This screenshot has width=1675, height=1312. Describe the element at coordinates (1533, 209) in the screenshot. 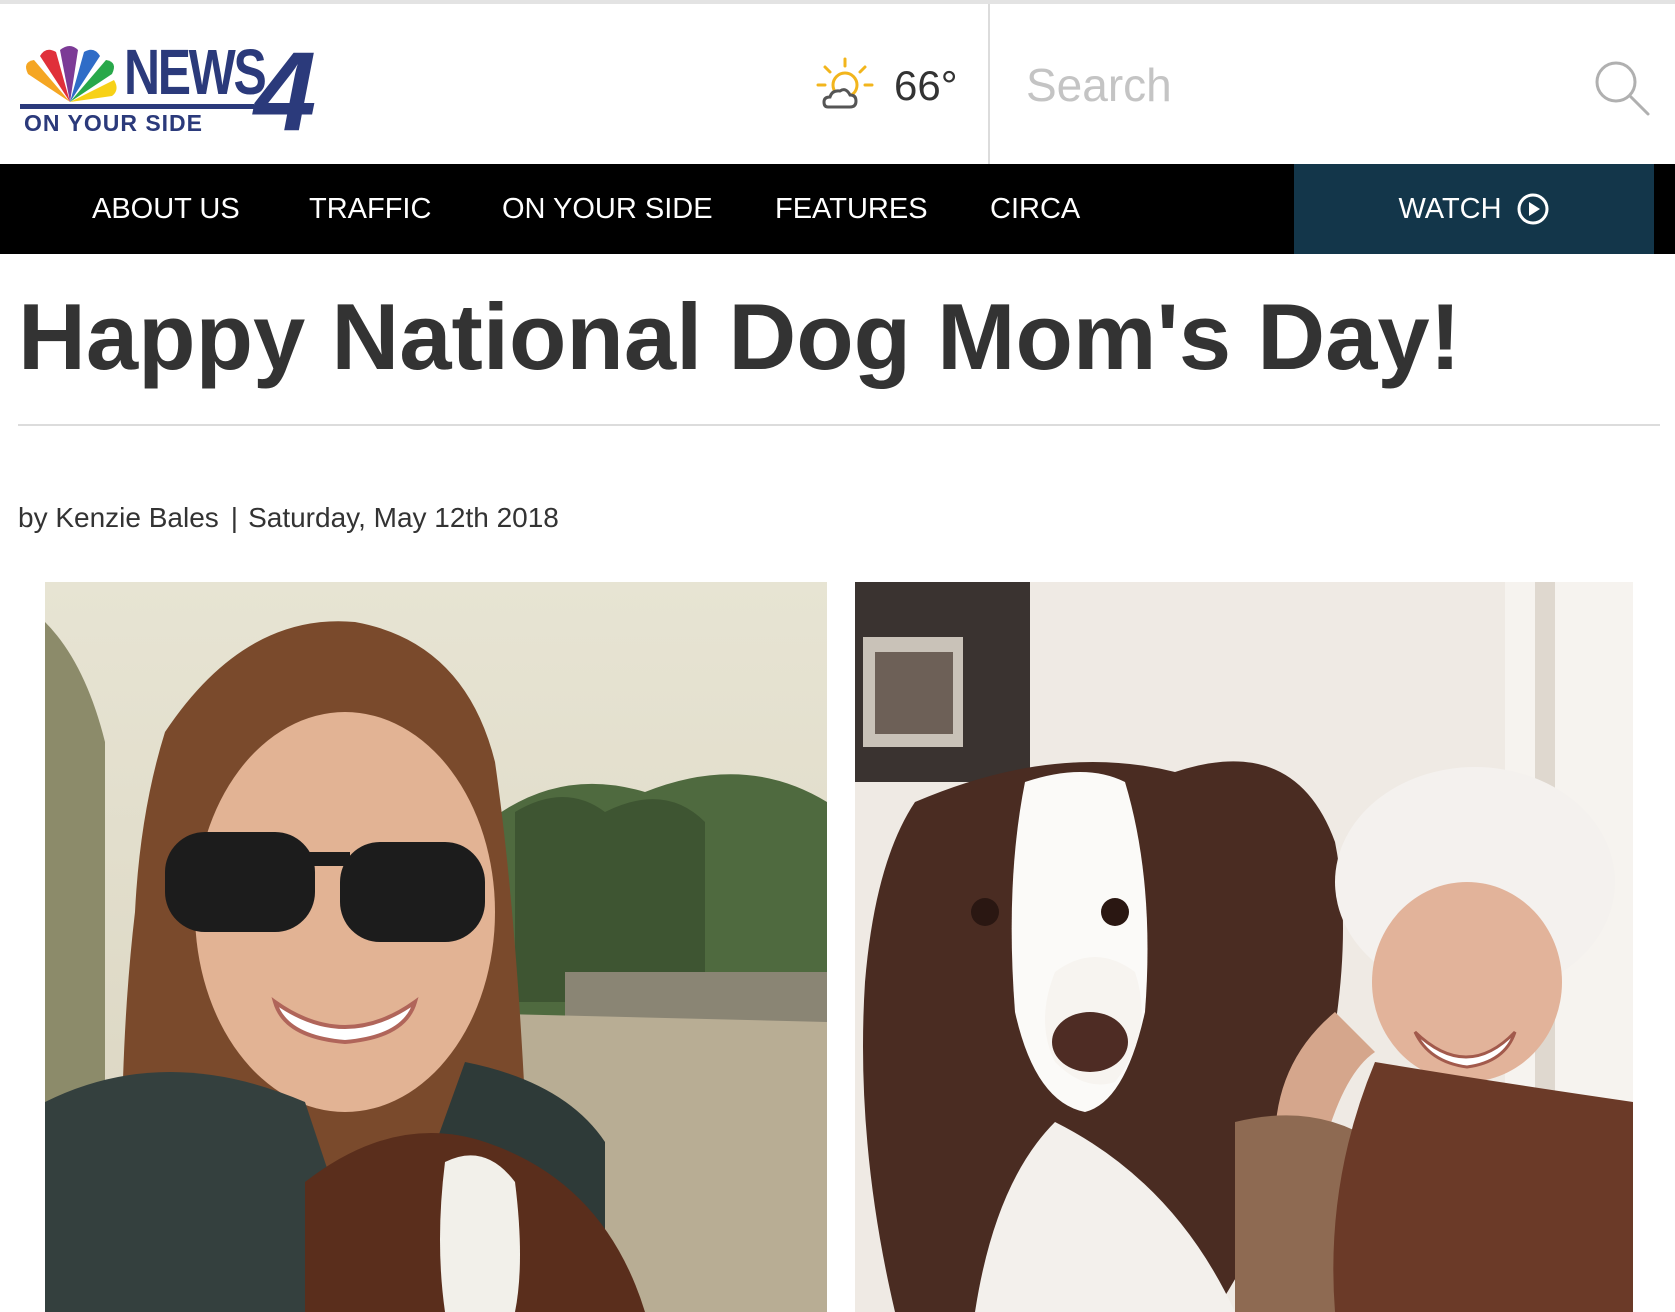

I see `play-circle-icon` at that location.